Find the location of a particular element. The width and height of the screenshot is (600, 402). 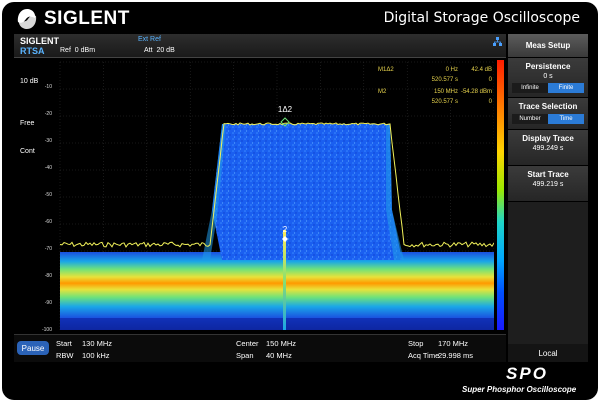

mt-row2-level: -54.28 dBm is located at coordinates (476, 92).